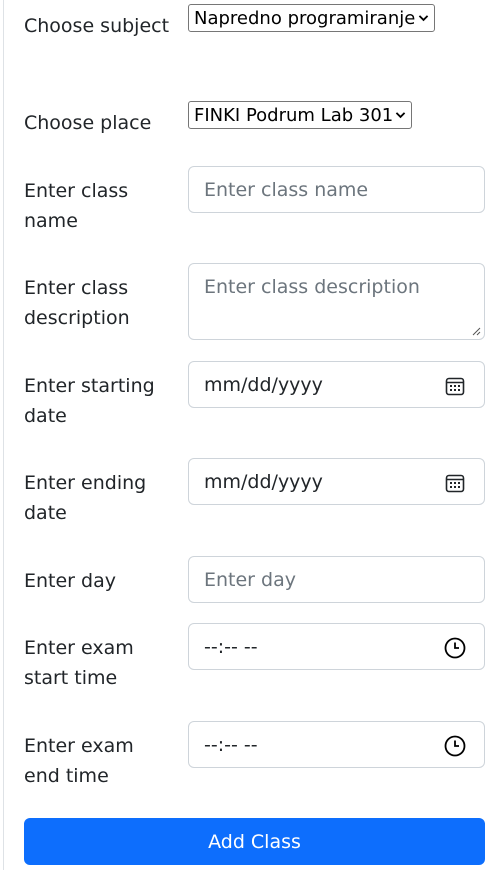 The height and width of the screenshot is (870, 499). Describe the element at coordinates (250, 579) in the screenshot. I see `day-placeholder: Enter day` at that location.